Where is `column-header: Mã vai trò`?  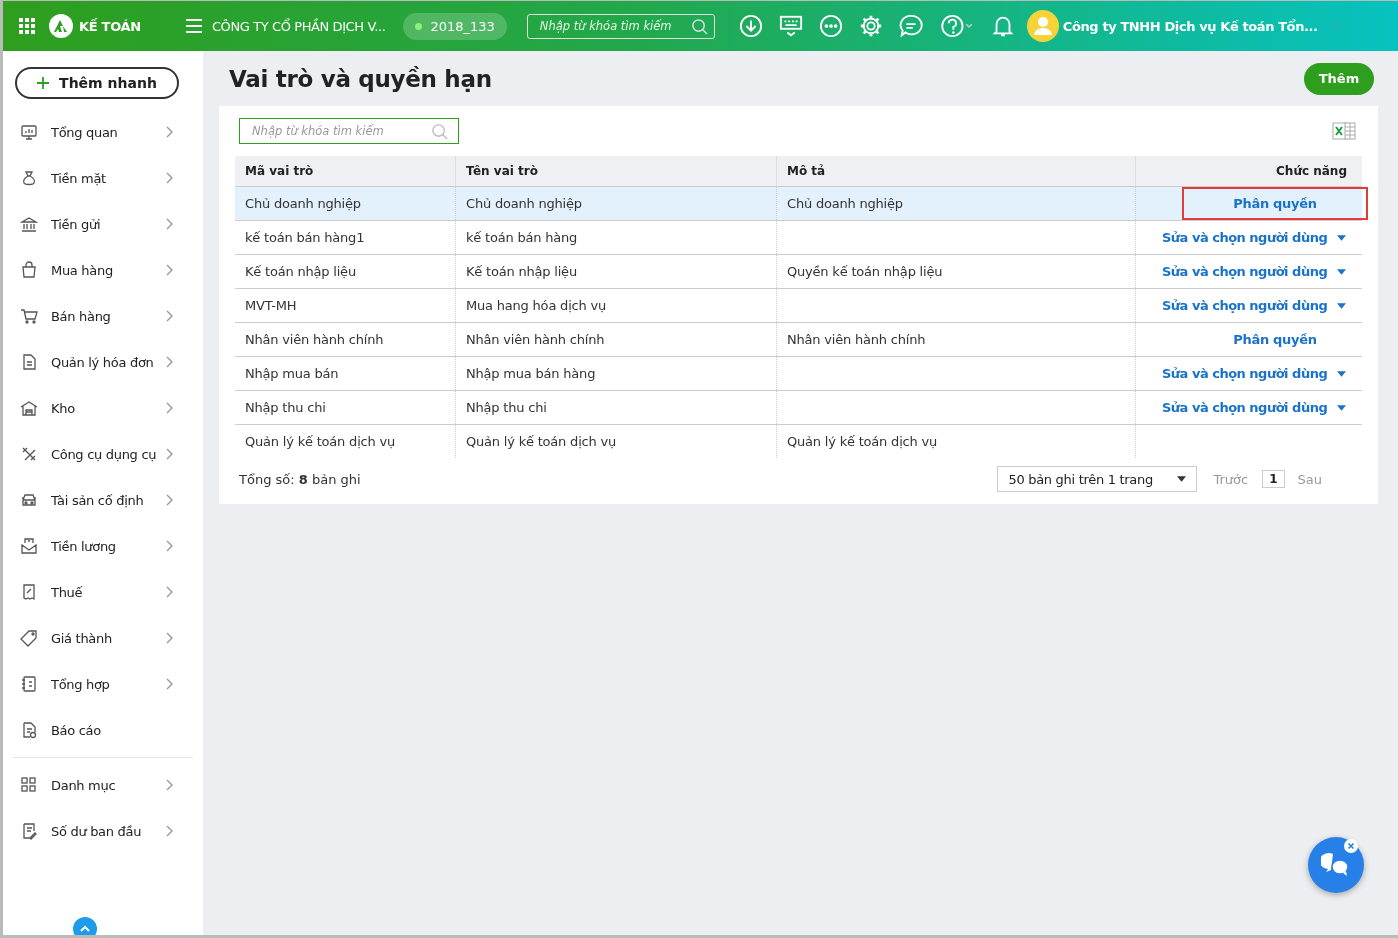 column-header: Mã vai trò is located at coordinates (345, 171).